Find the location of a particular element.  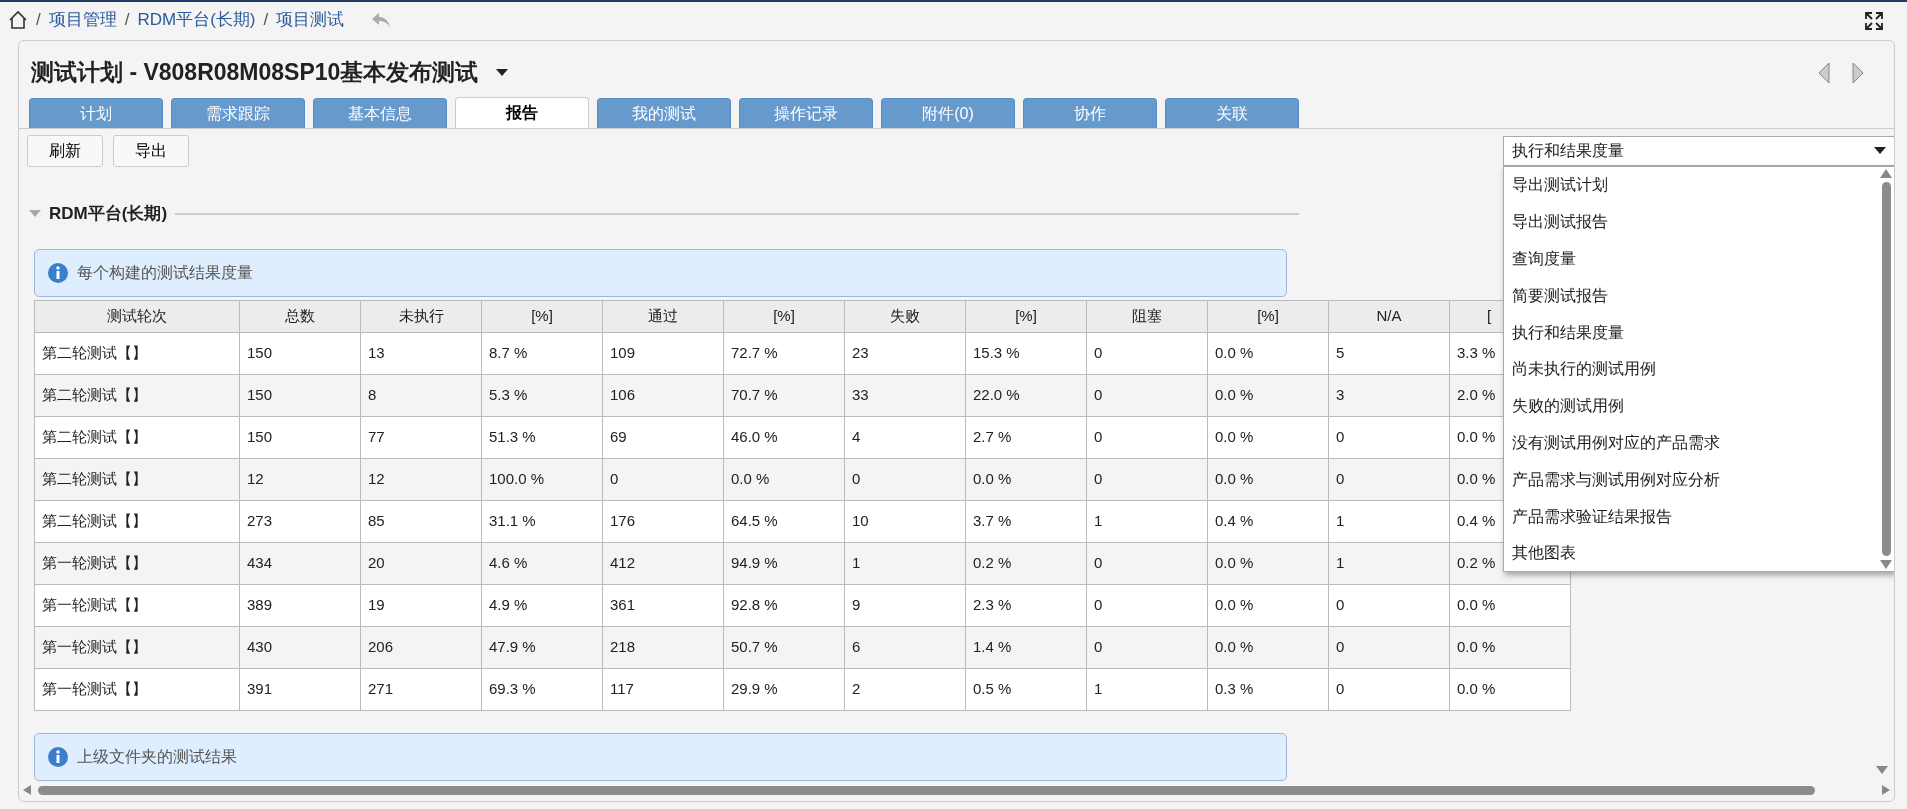

table-cell: 412 is located at coordinates (663, 563).